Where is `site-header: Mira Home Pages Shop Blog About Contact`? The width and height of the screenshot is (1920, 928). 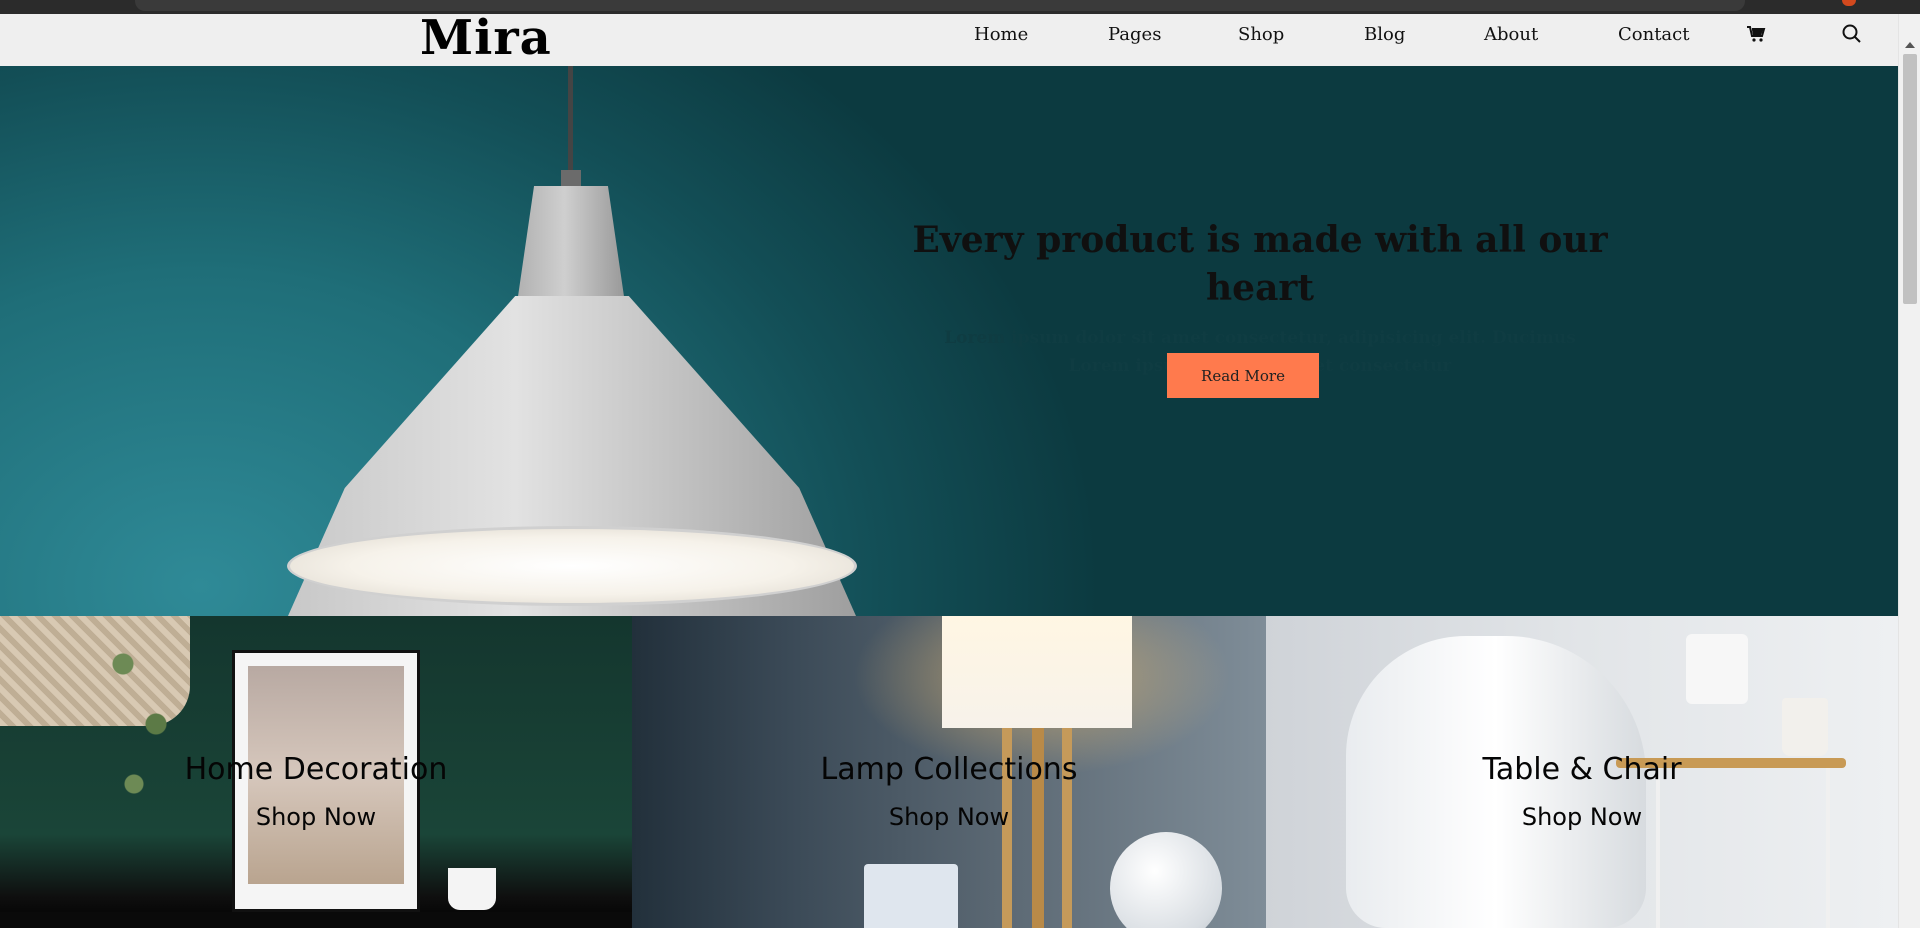
site-header: Mira Home Pages Shop Blog About Contact is located at coordinates (949, 40).